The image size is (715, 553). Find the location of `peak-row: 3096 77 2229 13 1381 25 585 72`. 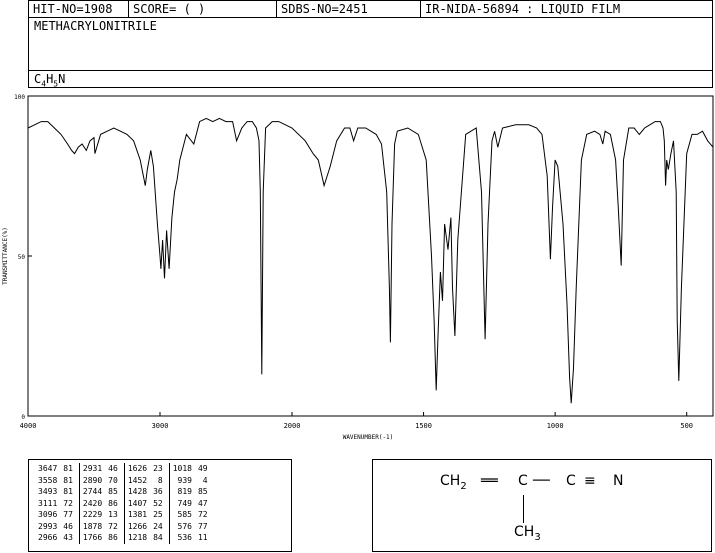

peak-row: 3096 77 2229 13 1381 25 585 72 is located at coordinates (123, 515).